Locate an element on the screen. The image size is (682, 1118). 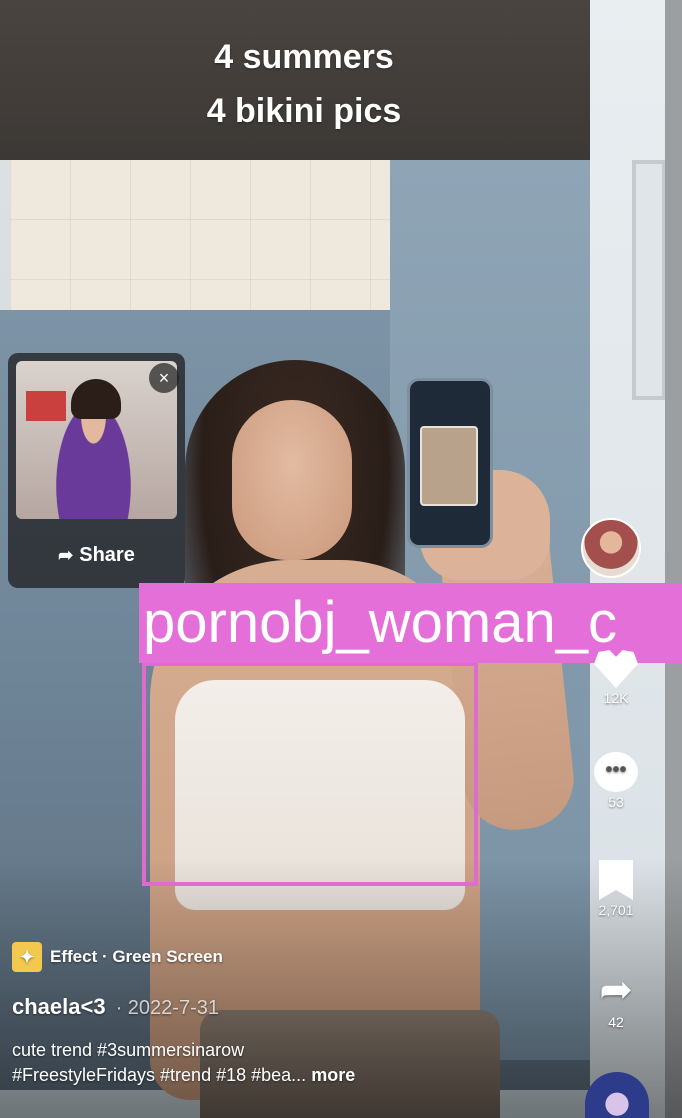
detection-box is located at coordinates (310, 774).